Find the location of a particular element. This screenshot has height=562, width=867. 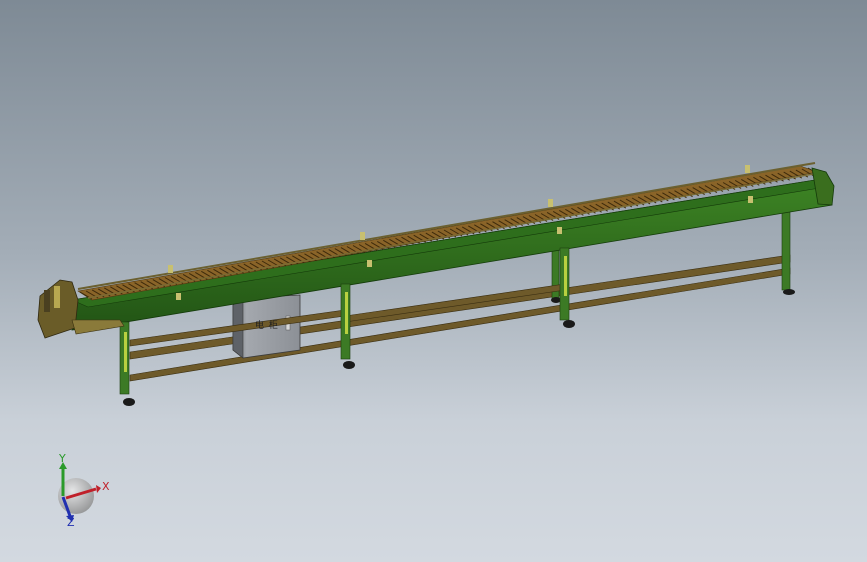

cabinet-label: 电 柜 is located at coordinates (267, 326).